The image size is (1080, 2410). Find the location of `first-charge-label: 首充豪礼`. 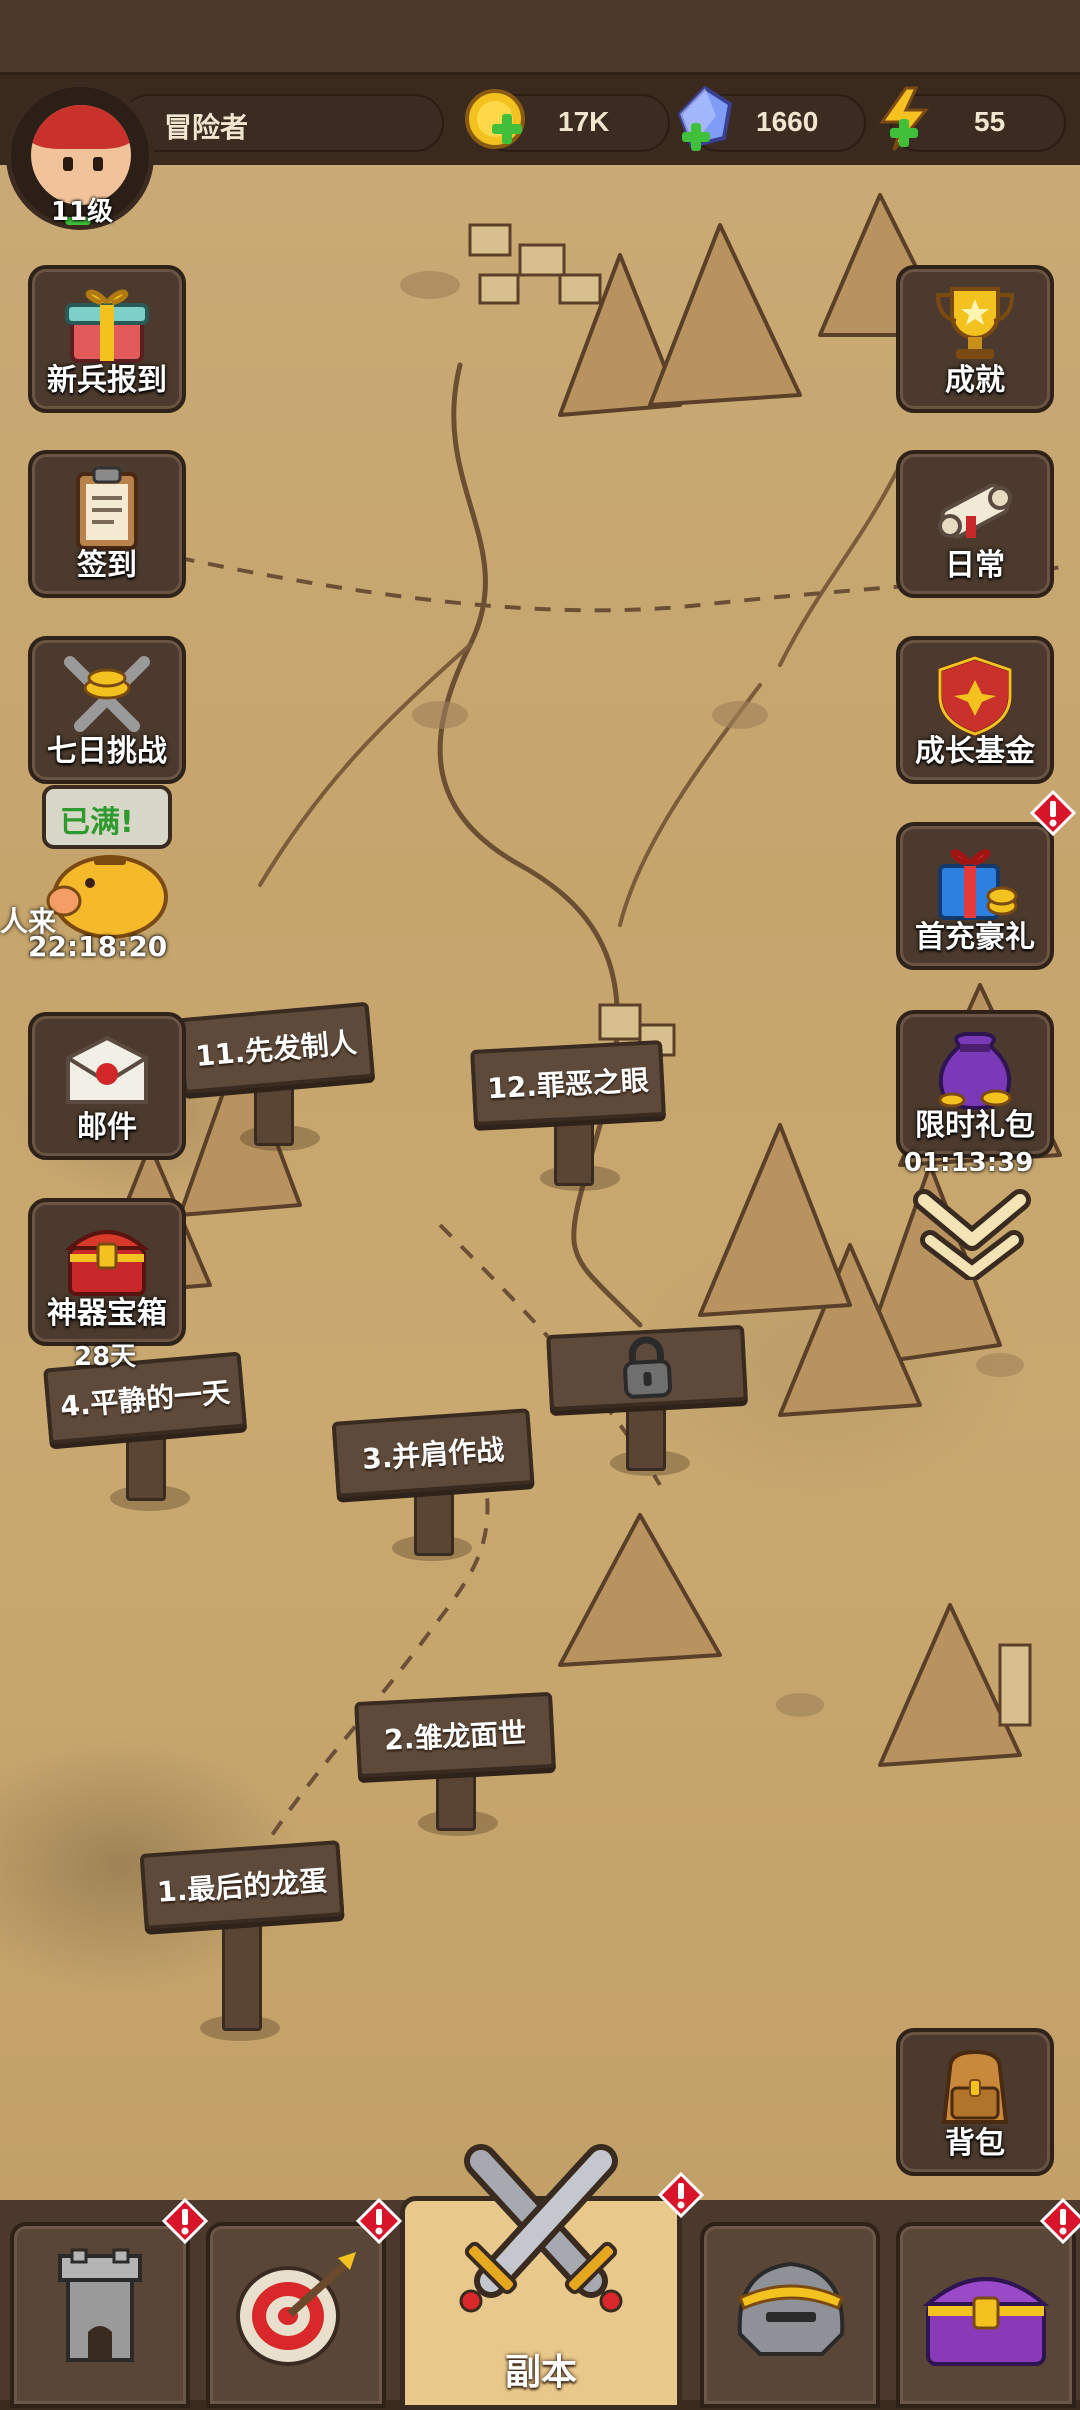

first-charge-label: 首充豪礼 is located at coordinates (975, 937).